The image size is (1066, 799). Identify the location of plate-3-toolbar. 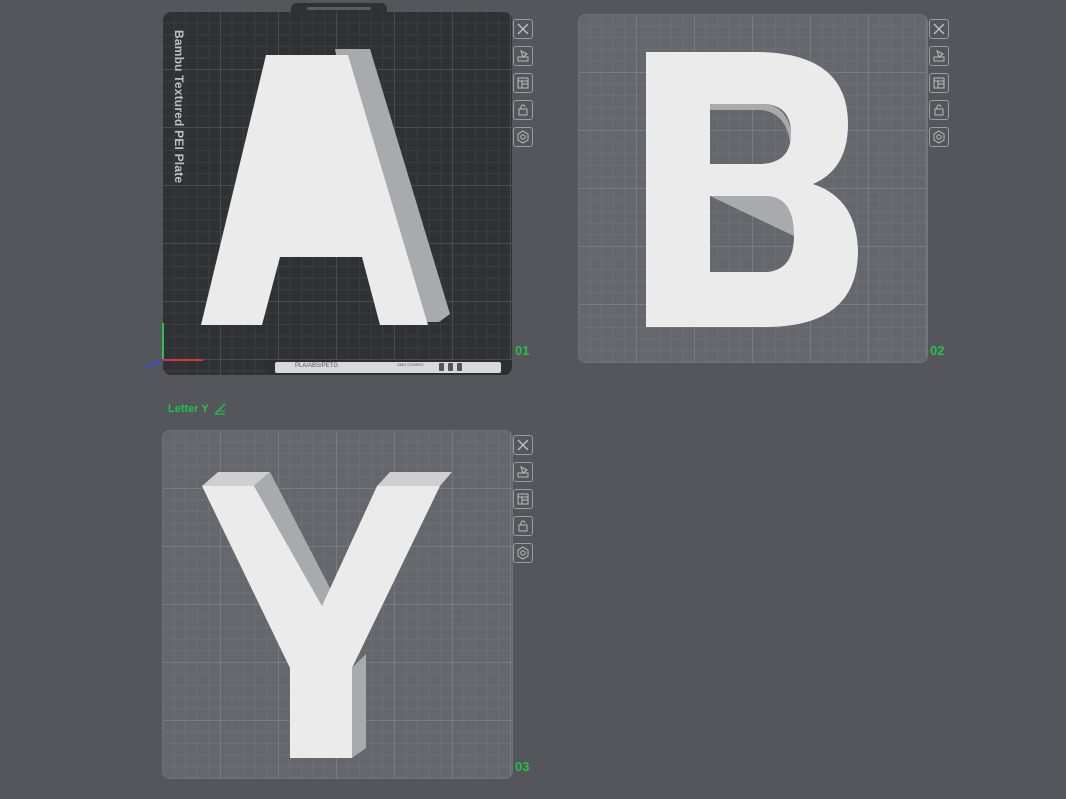
(524, 502).